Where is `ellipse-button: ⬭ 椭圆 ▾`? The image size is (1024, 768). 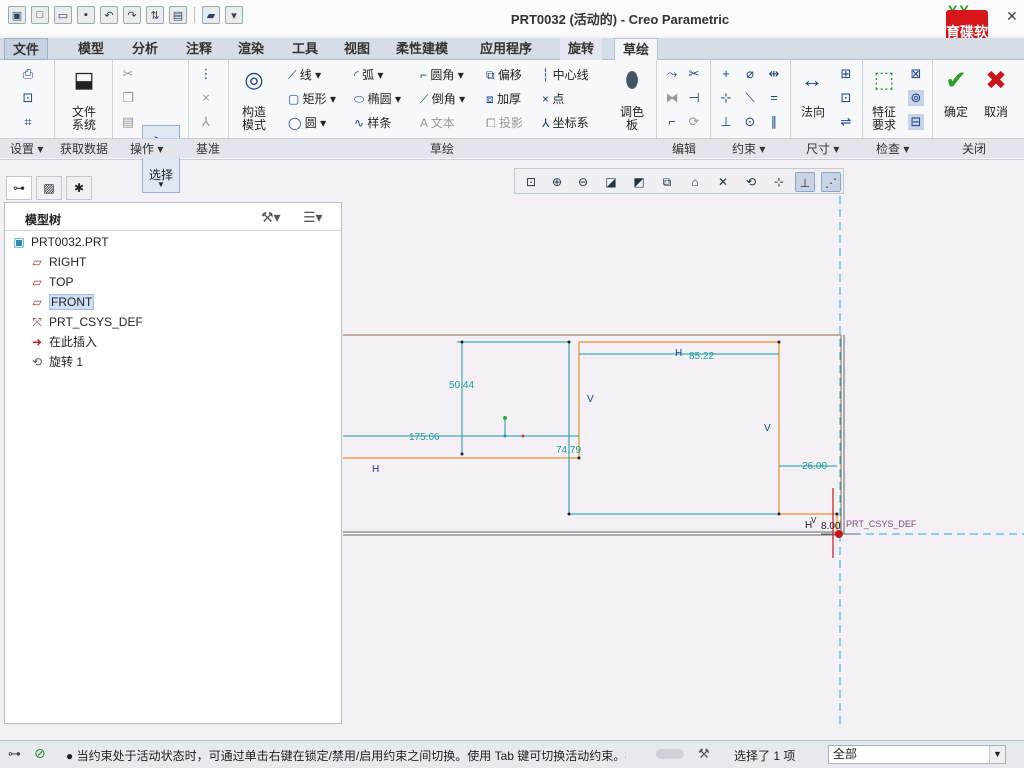 ellipse-button: ⬭ 椭圆 ▾ is located at coordinates (377, 98).